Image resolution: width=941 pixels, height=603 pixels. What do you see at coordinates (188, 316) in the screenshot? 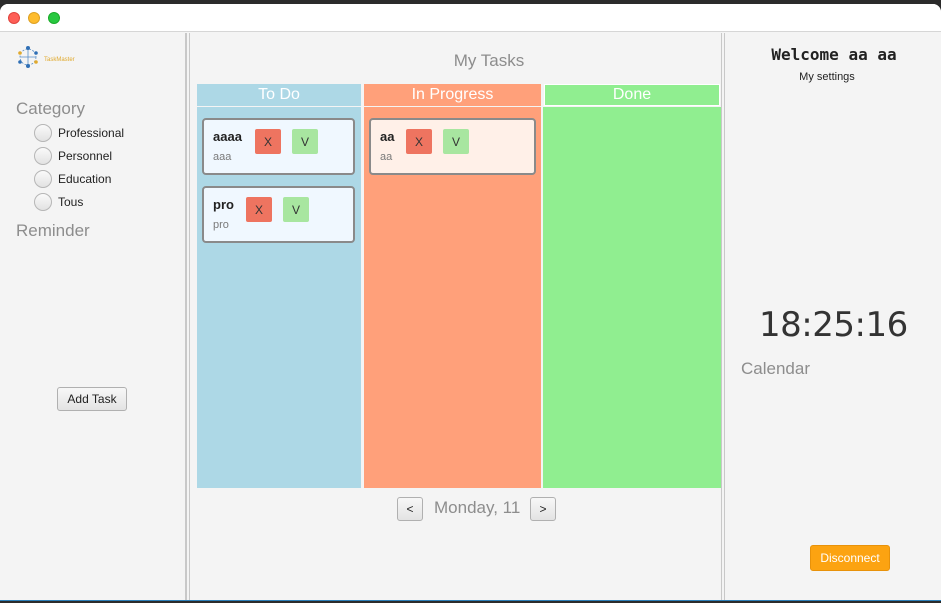
I see `split-divider-left` at bounding box center [188, 316].